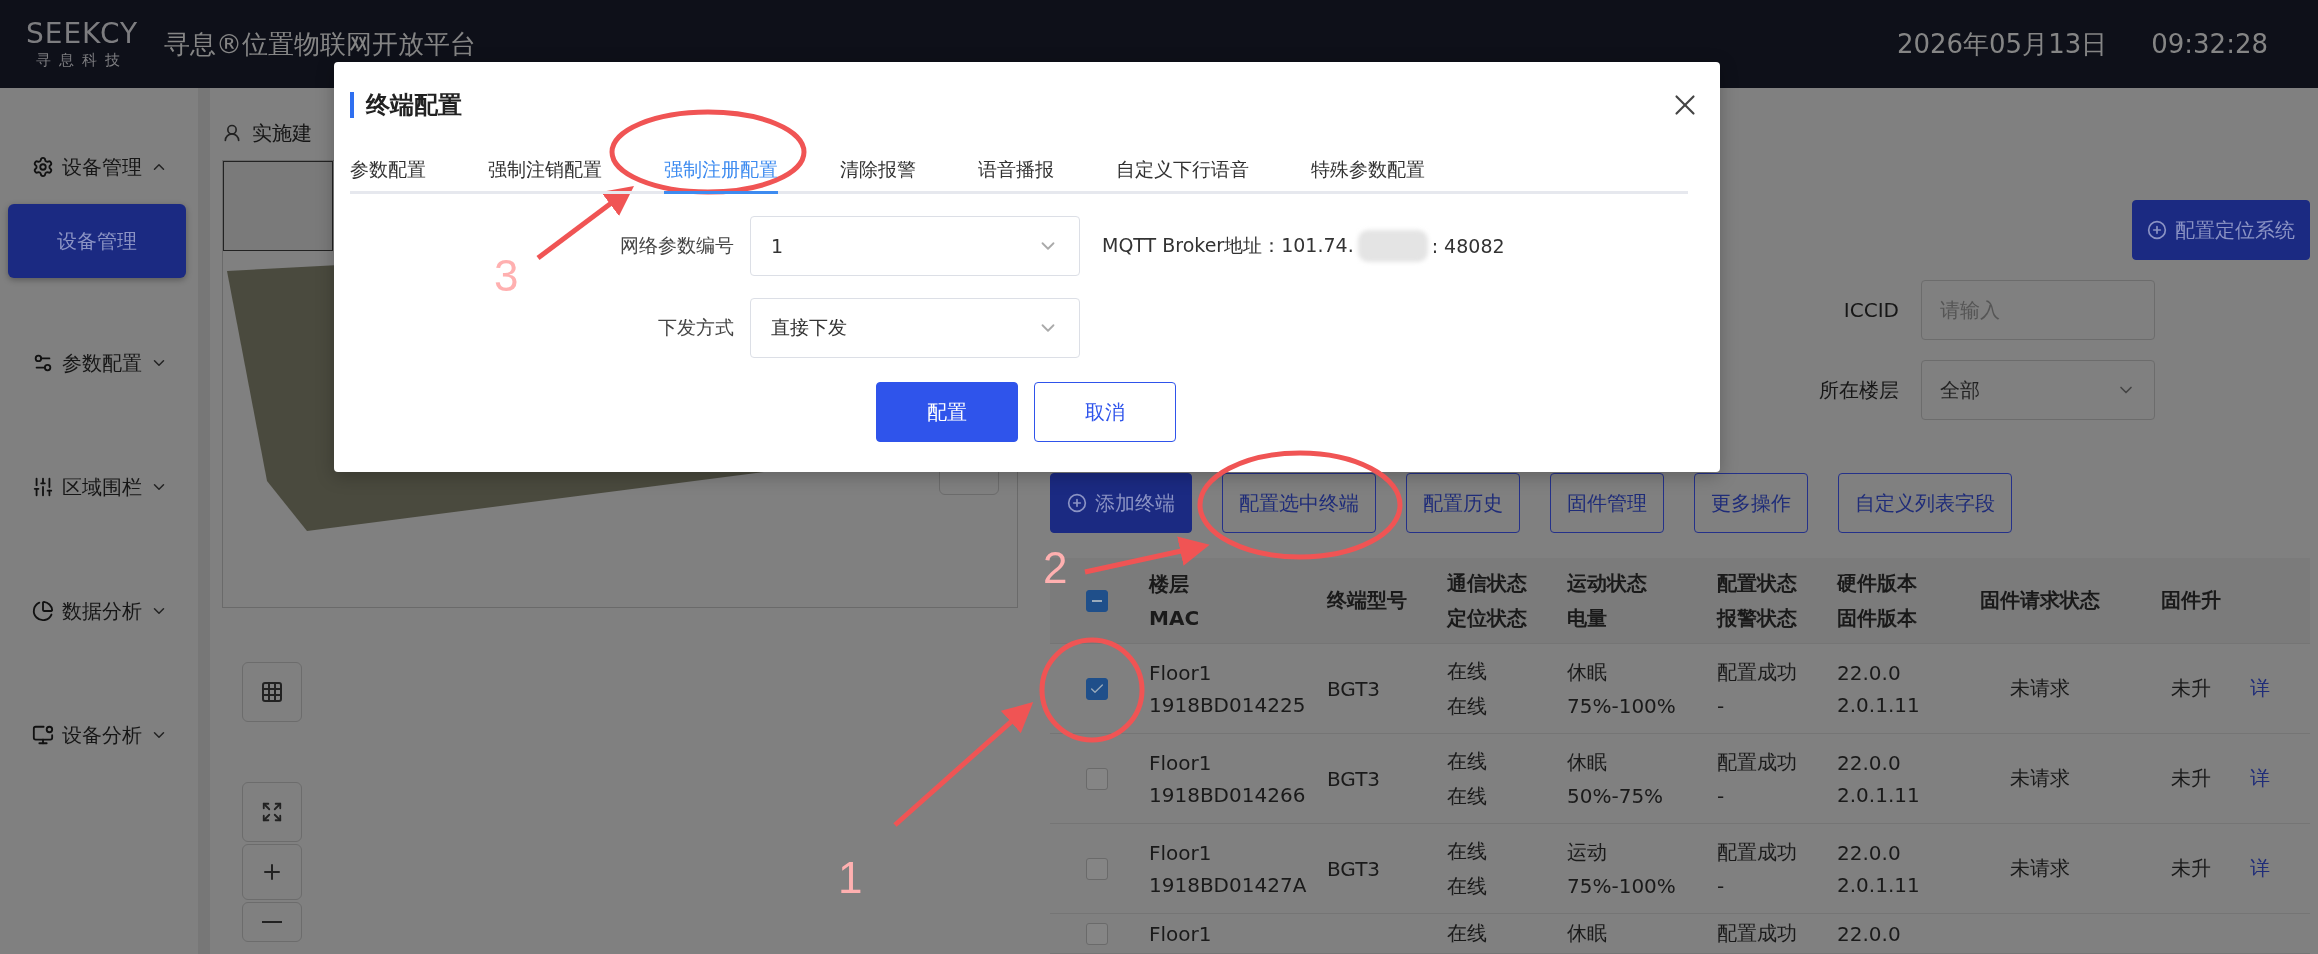 The height and width of the screenshot is (954, 2318). What do you see at coordinates (878, 175) in the screenshot?
I see `dialog-tab: 清除报警` at bounding box center [878, 175].